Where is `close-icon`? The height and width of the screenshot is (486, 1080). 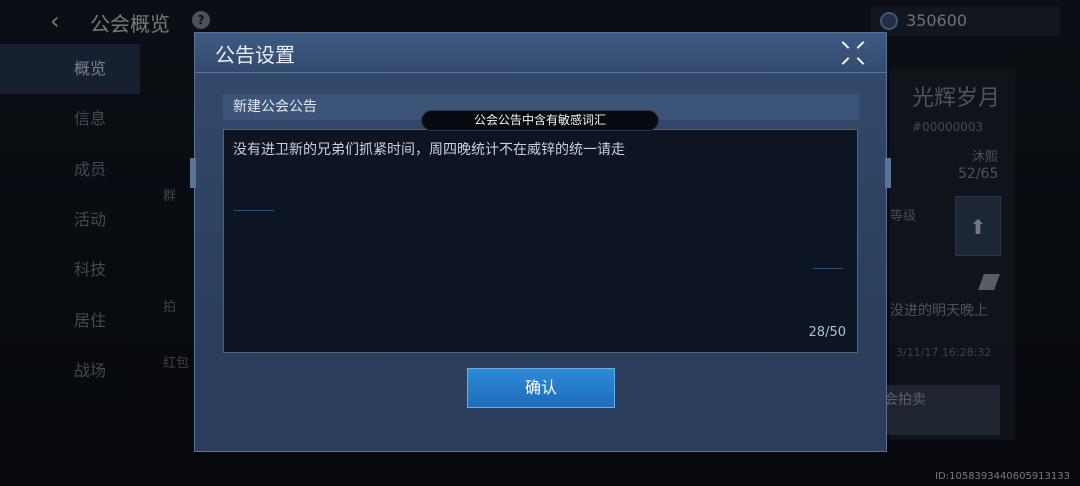
close-icon is located at coordinates (853, 53).